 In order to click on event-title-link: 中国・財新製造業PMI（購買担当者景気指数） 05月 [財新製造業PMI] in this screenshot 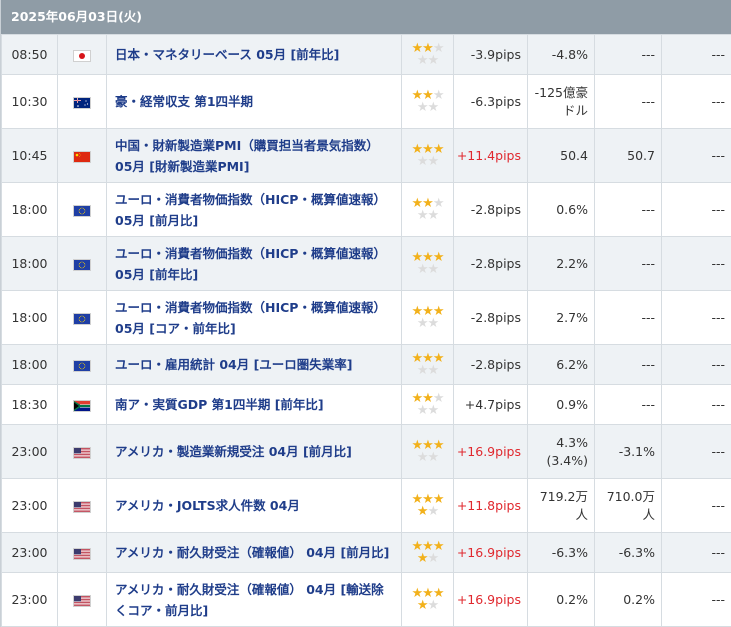, I will do `click(254, 156)`.